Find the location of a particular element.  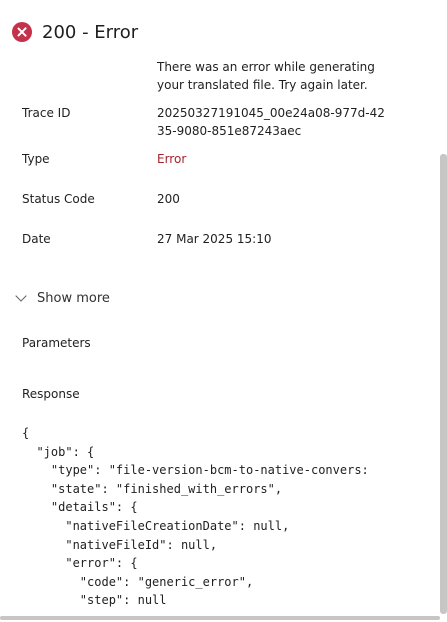

vertical-scrollbar is located at coordinates (443, 311).